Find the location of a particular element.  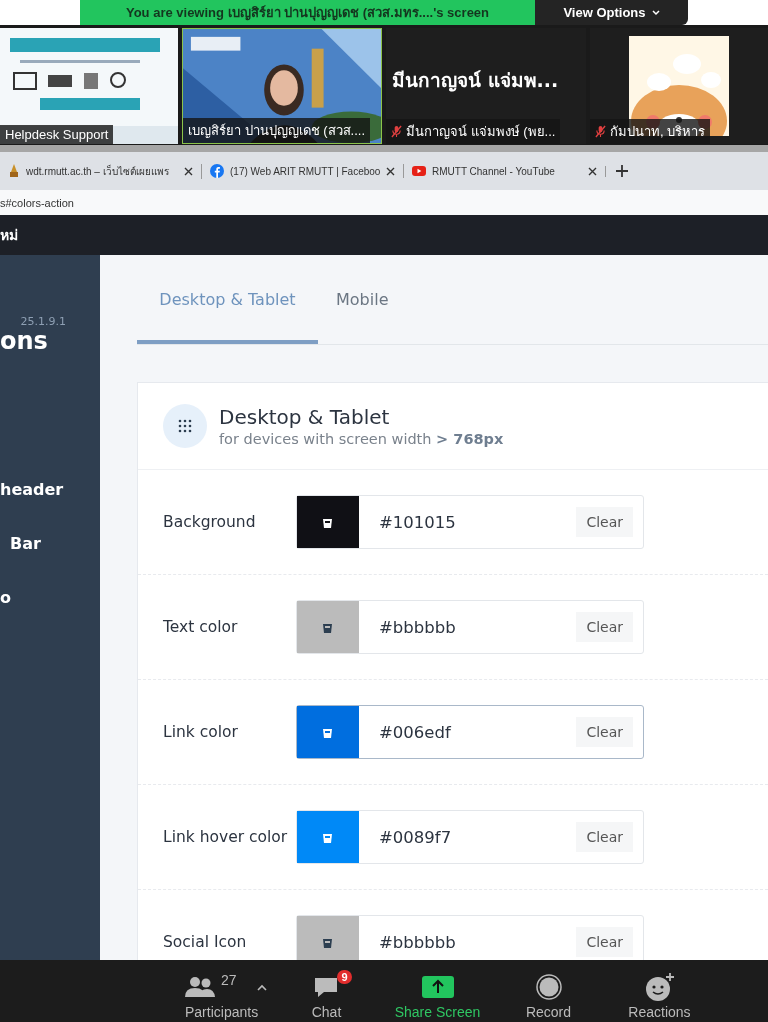

browser-tab: wdt.rmutt.ac.th – เว็บไซต์เผยแพร is located at coordinates (105, 171).